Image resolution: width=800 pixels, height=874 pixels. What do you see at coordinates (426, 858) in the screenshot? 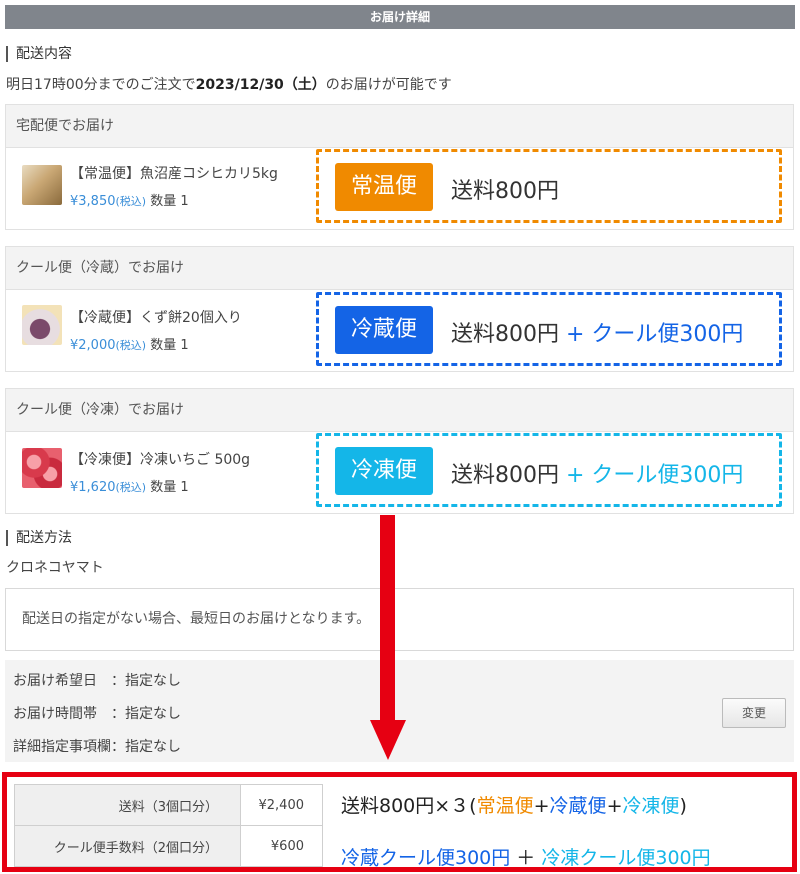
I see `expl-chilled-cool: 冷蔵クール便300円` at bounding box center [426, 858].